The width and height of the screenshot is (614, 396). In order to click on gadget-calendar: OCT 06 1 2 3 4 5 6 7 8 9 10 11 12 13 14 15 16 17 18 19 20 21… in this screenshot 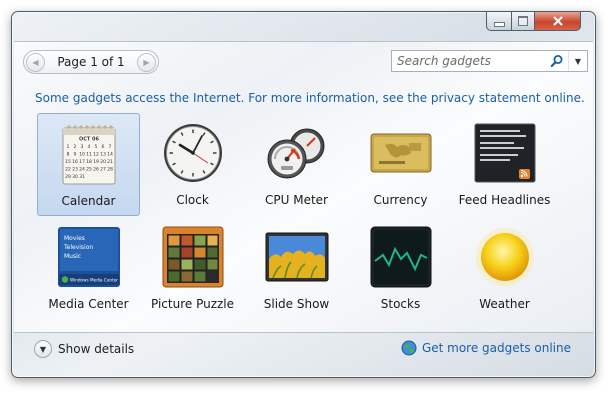, I will do `click(88, 164)`.